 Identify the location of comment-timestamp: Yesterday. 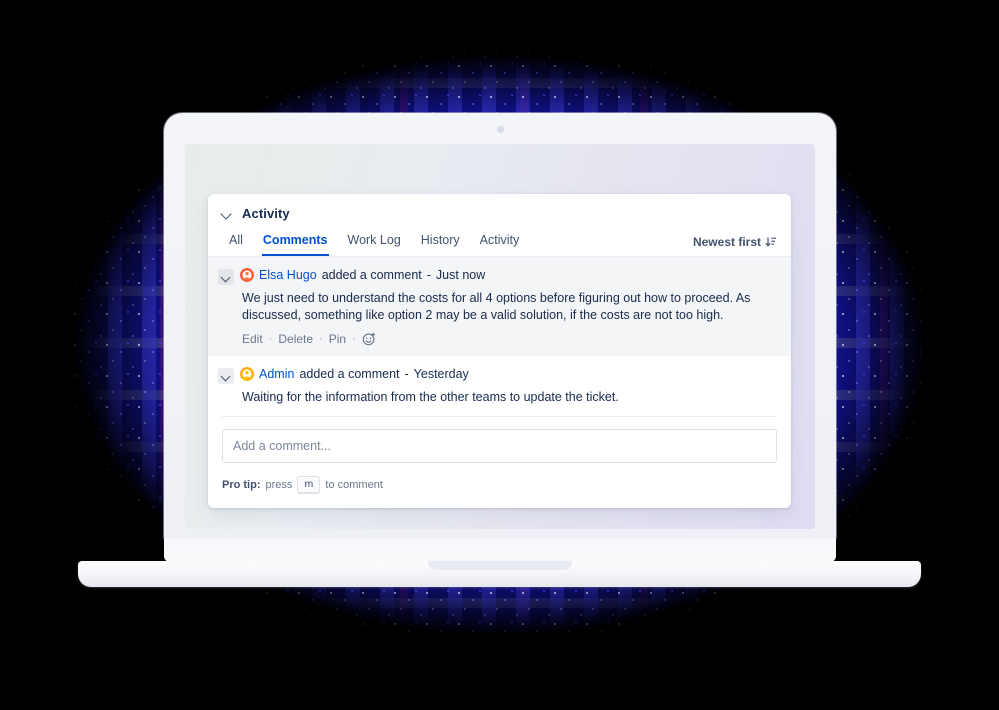
(441, 374).